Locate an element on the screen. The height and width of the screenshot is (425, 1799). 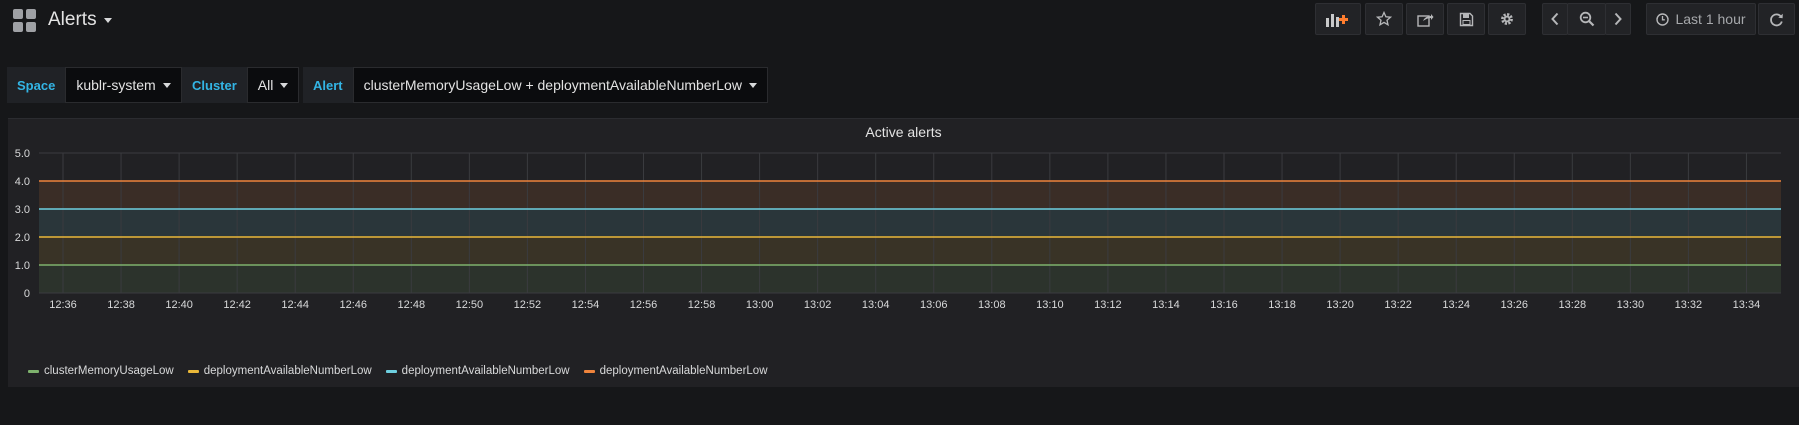
star-button is located at coordinates (1384, 19).